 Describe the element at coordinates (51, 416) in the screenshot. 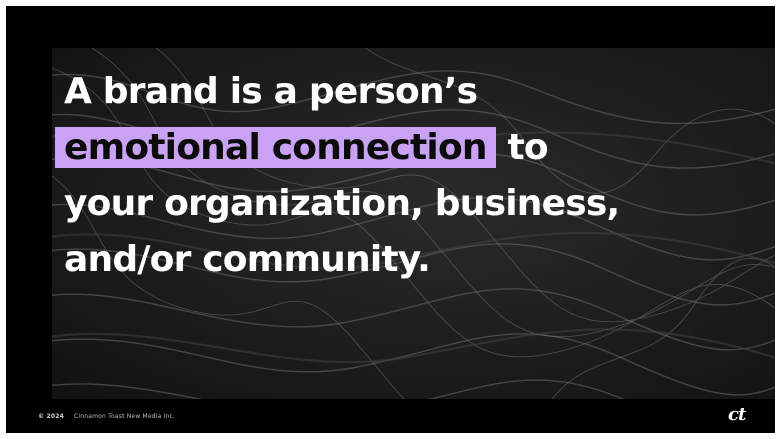

I see `copyright-year: © 2024` at that location.